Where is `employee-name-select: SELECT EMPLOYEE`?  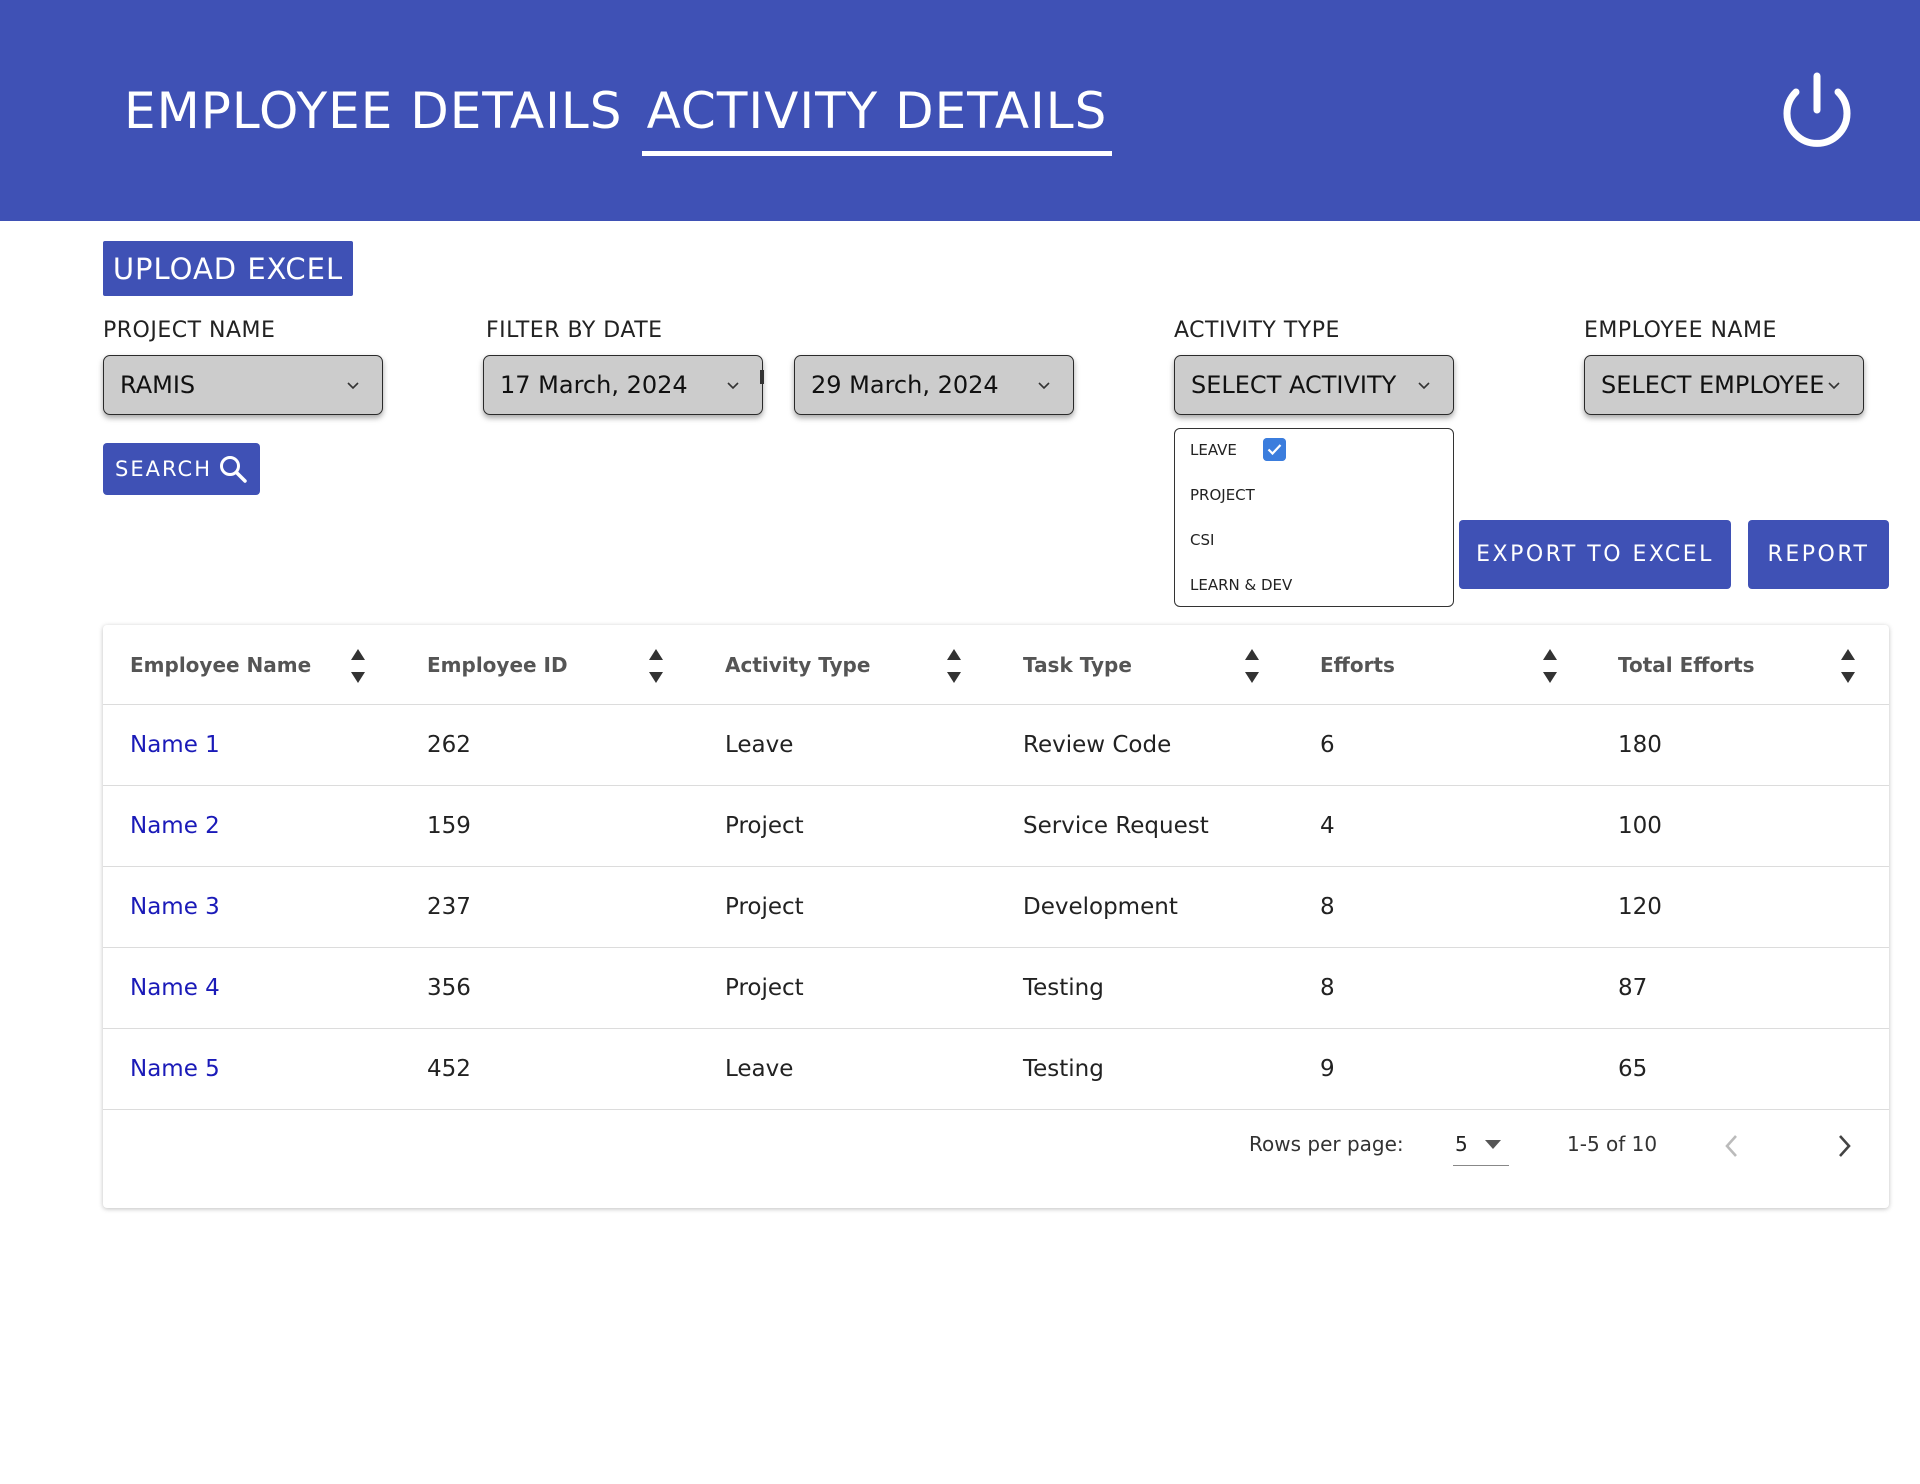
employee-name-select: SELECT EMPLOYEE is located at coordinates (1724, 385).